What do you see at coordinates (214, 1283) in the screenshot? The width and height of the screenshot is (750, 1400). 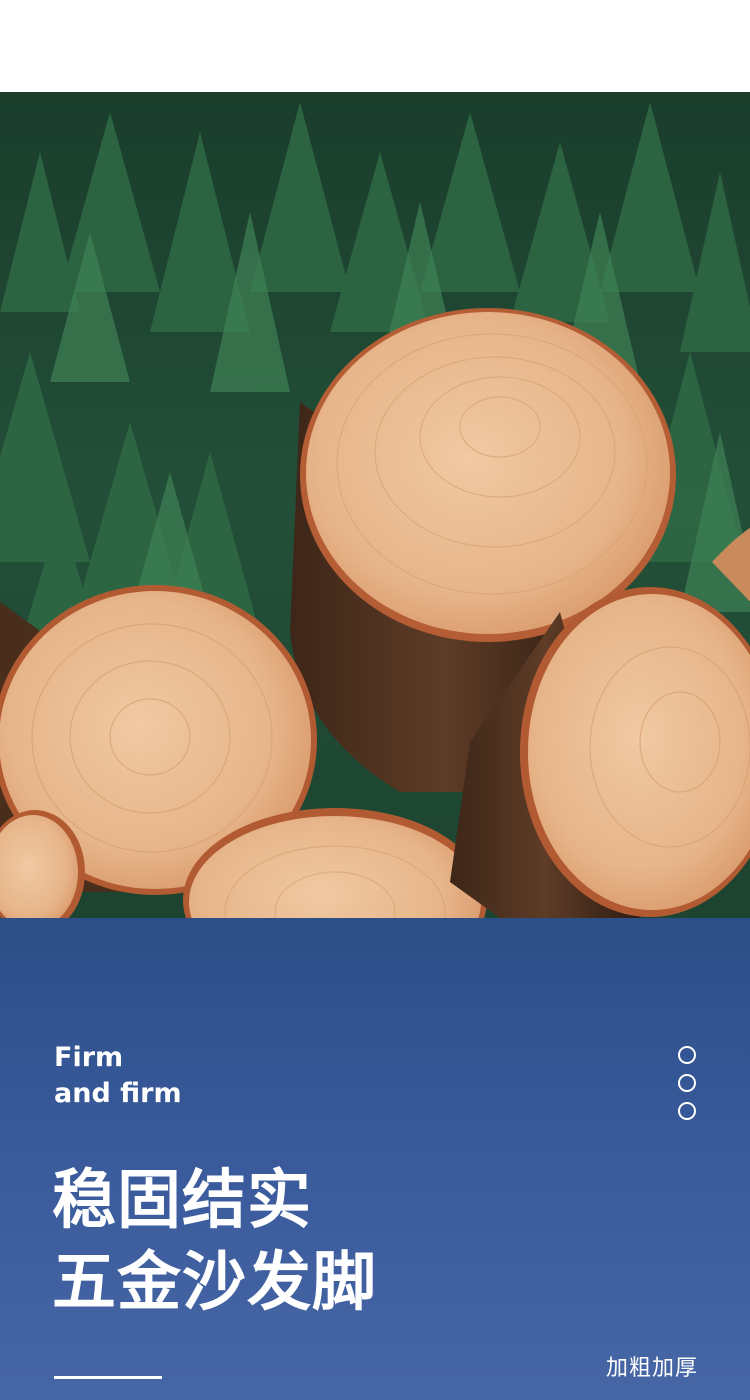 I see `headline-line-2: 五金沙发脚` at bounding box center [214, 1283].